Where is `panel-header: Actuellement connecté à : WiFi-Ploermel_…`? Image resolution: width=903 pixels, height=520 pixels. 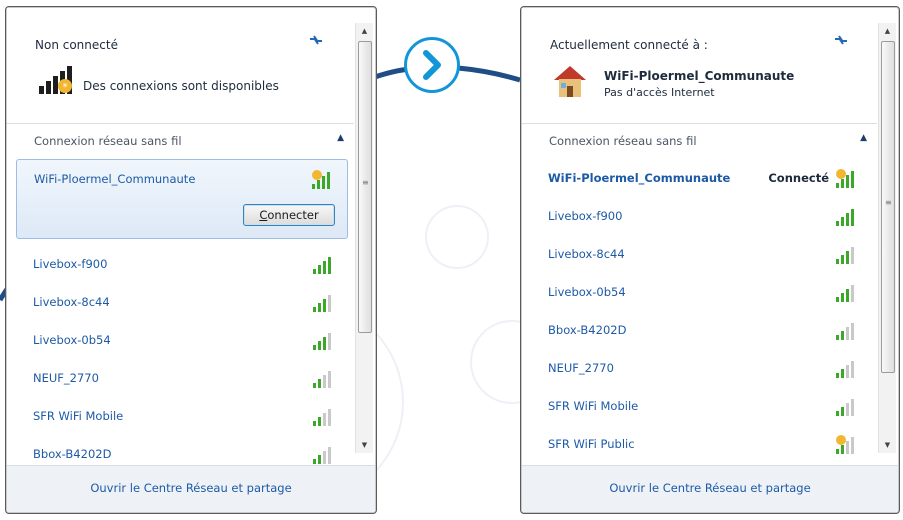 panel-header: Actuellement connecté à : WiFi-Ploermel_… is located at coordinates (699, 63).